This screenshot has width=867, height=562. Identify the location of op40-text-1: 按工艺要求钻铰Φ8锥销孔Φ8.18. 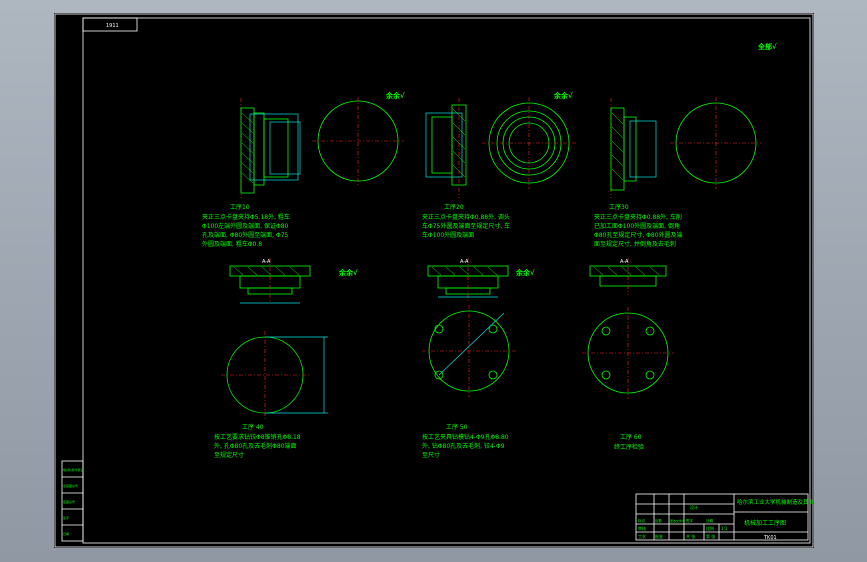
(257, 437).